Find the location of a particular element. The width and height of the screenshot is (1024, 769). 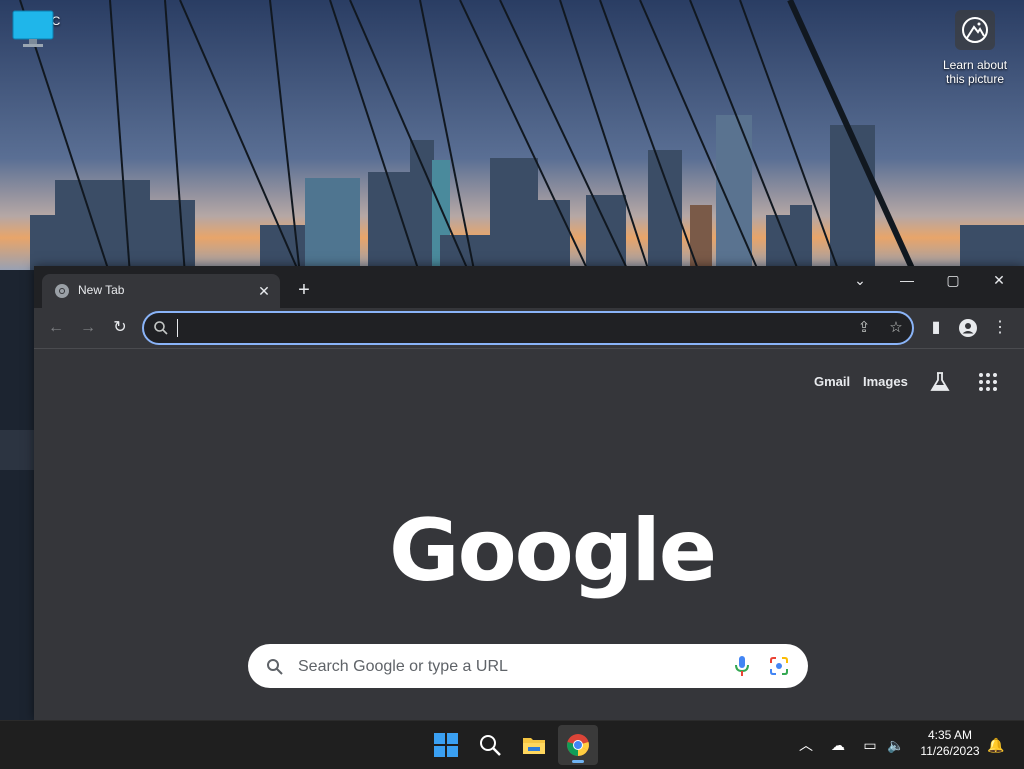

bookmark-star-icon: ☆ is located at coordinates (896, 328).